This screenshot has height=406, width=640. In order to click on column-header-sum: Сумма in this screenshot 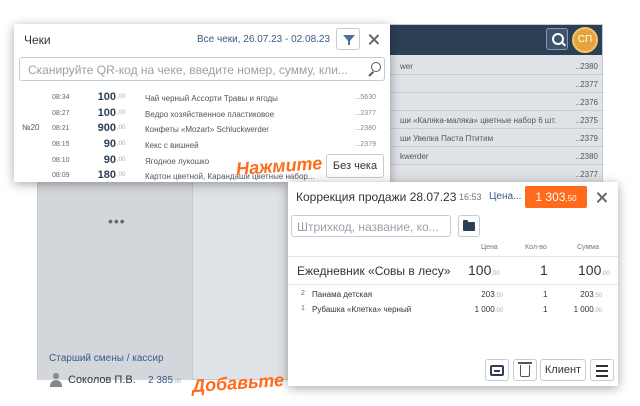, I will do `click(588, 247)`.